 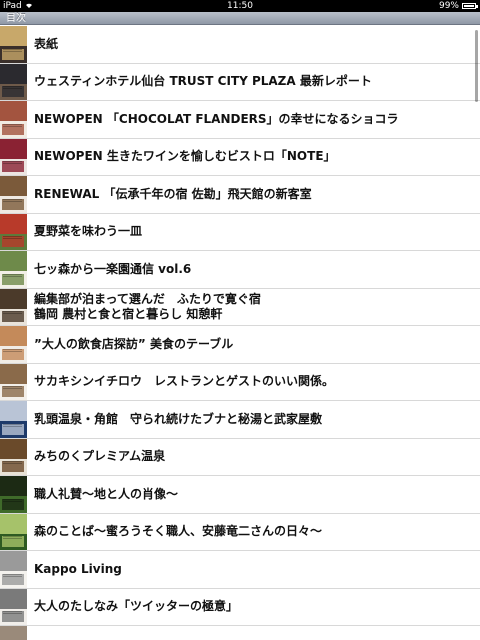 I want to click on toc-list-item: 森のことば～蜜ろうそく職人、安藤竜二さんの日々～, so click(x=240, y=532).